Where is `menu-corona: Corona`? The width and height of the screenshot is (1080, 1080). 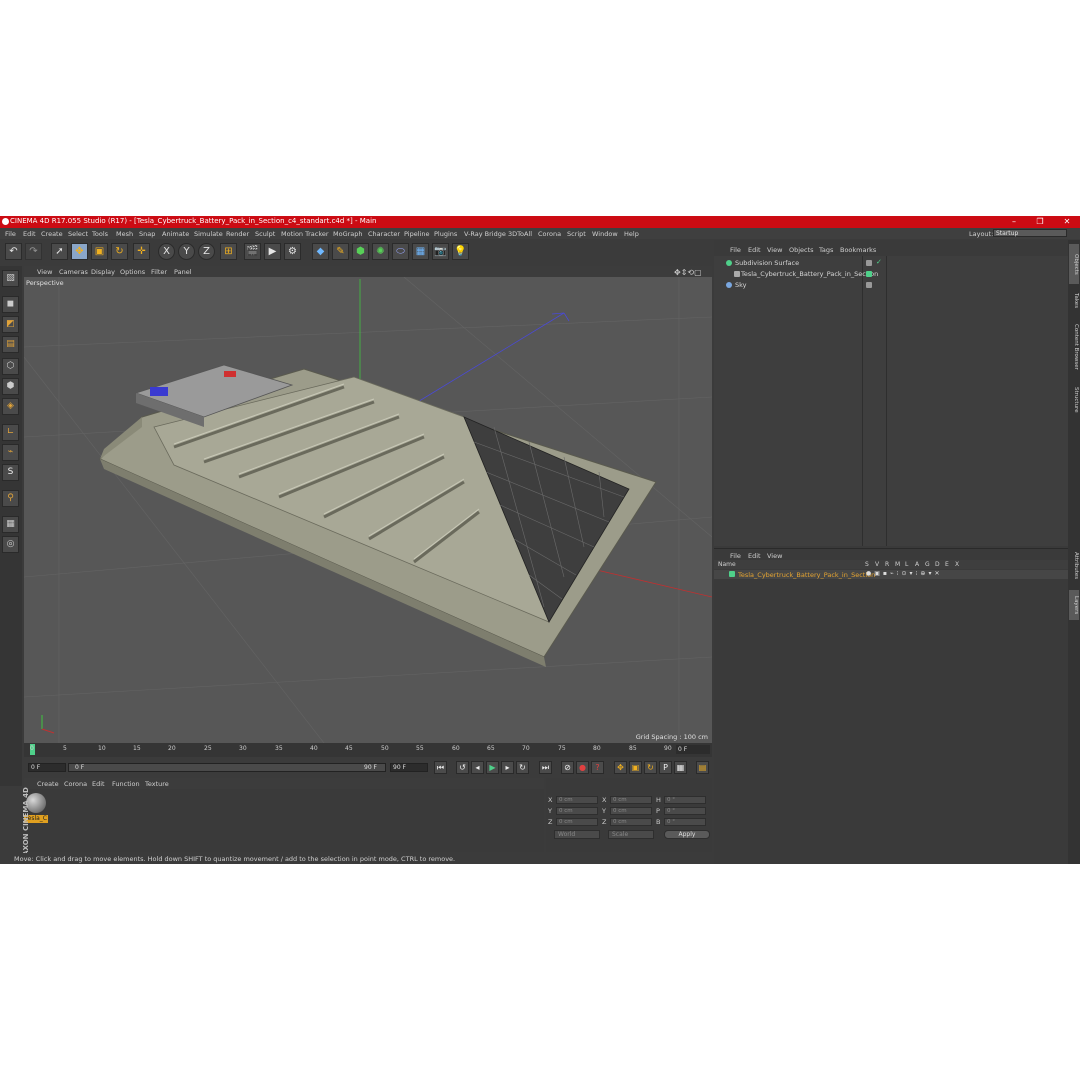 menu-corona: Corona is located at coordinates (549, 234).